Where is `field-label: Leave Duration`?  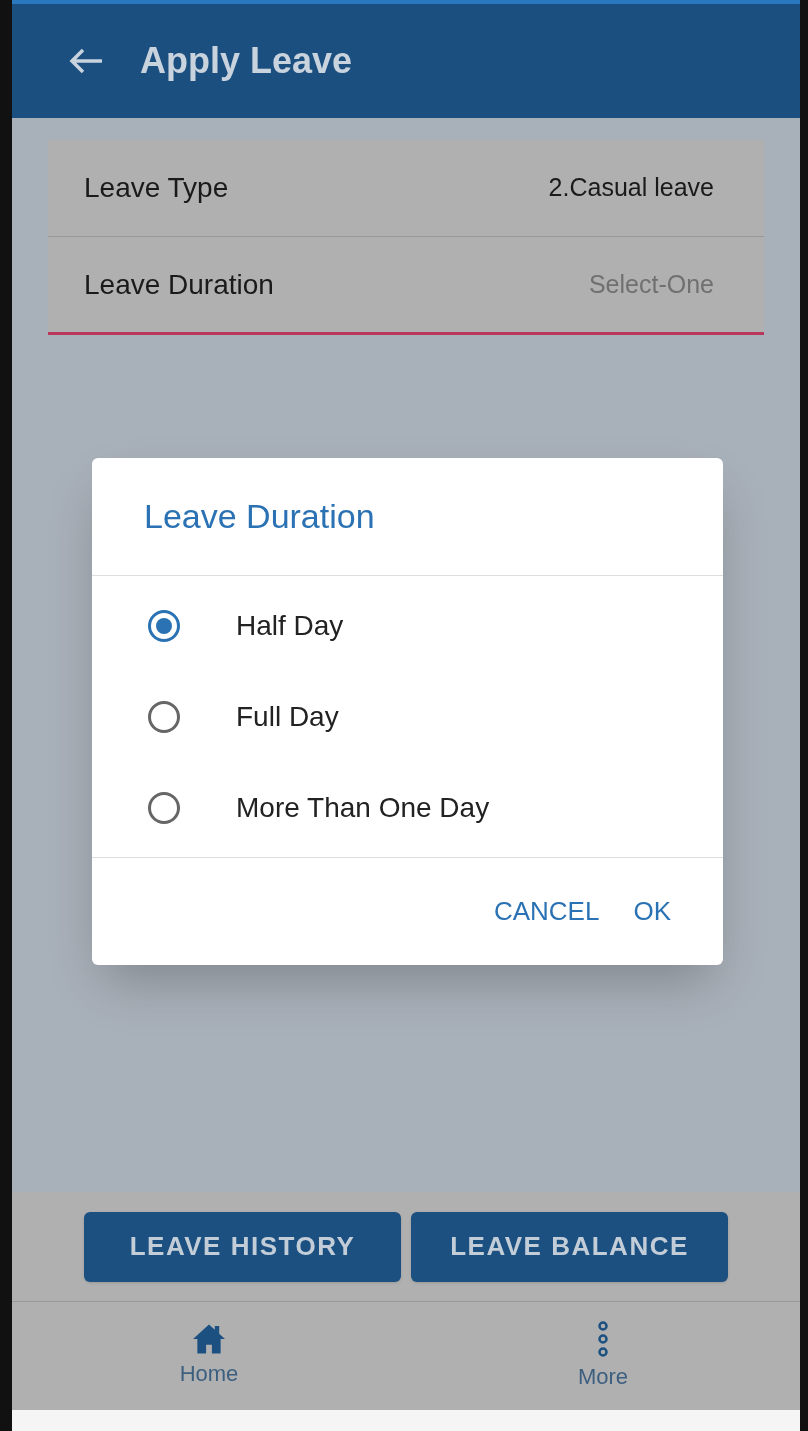
field-label: Leave Duration is located at coordinates (179, 284).